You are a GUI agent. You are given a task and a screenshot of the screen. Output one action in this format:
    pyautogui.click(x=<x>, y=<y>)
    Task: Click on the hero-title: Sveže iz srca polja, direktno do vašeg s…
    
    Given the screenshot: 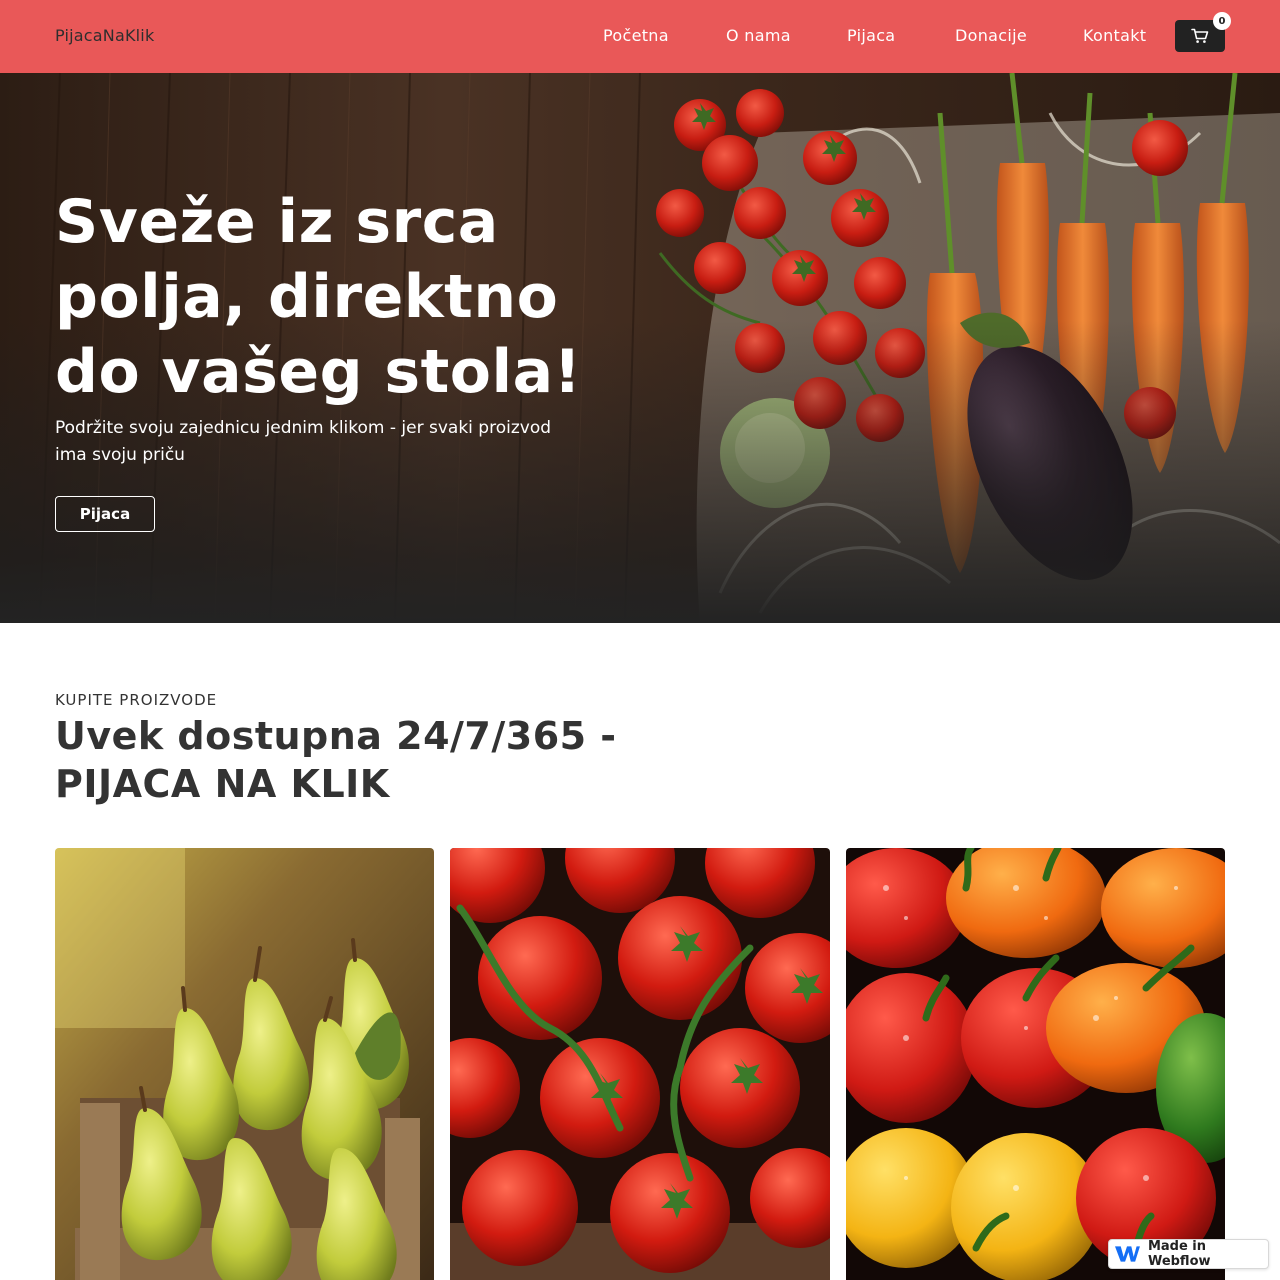 What is the action you would take?
    pyautogui.click(x=335, y=297)
    